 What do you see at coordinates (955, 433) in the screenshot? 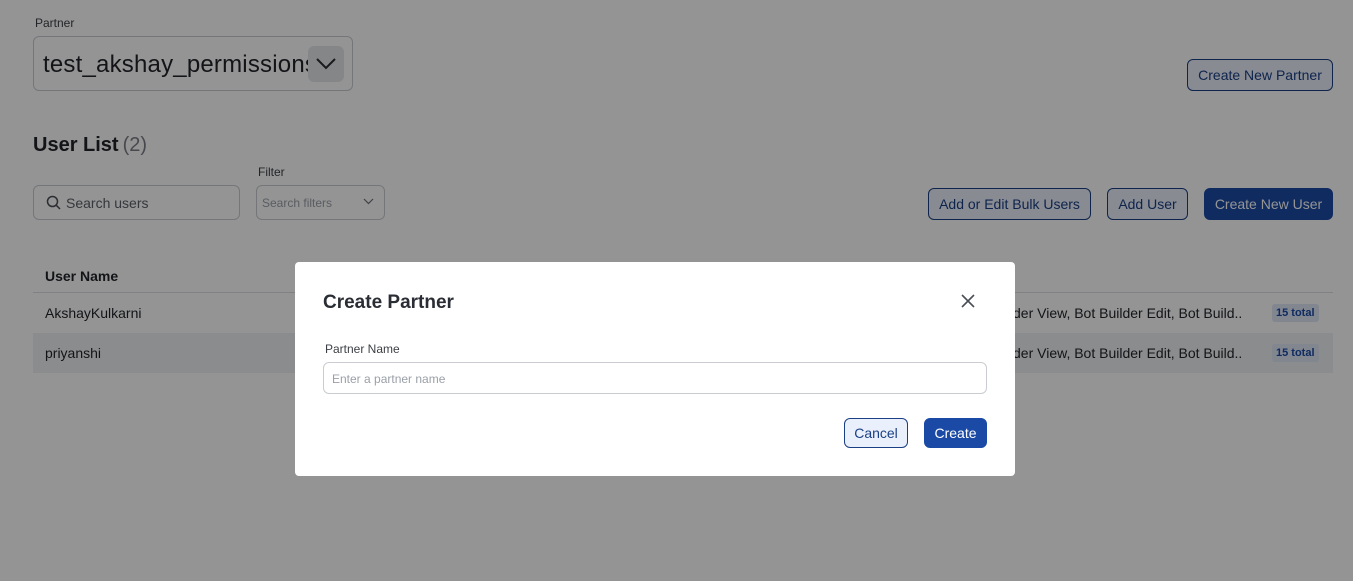
I see `create-button: Create` at bounding box center [955, 433].